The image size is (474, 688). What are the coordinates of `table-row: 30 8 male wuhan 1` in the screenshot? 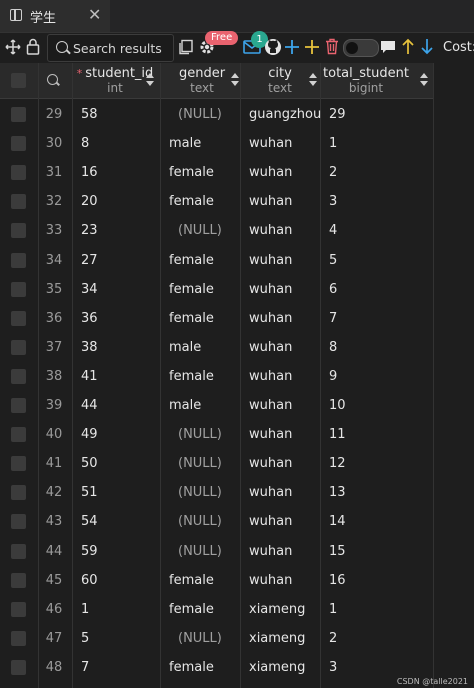 It's located at (217, 144).